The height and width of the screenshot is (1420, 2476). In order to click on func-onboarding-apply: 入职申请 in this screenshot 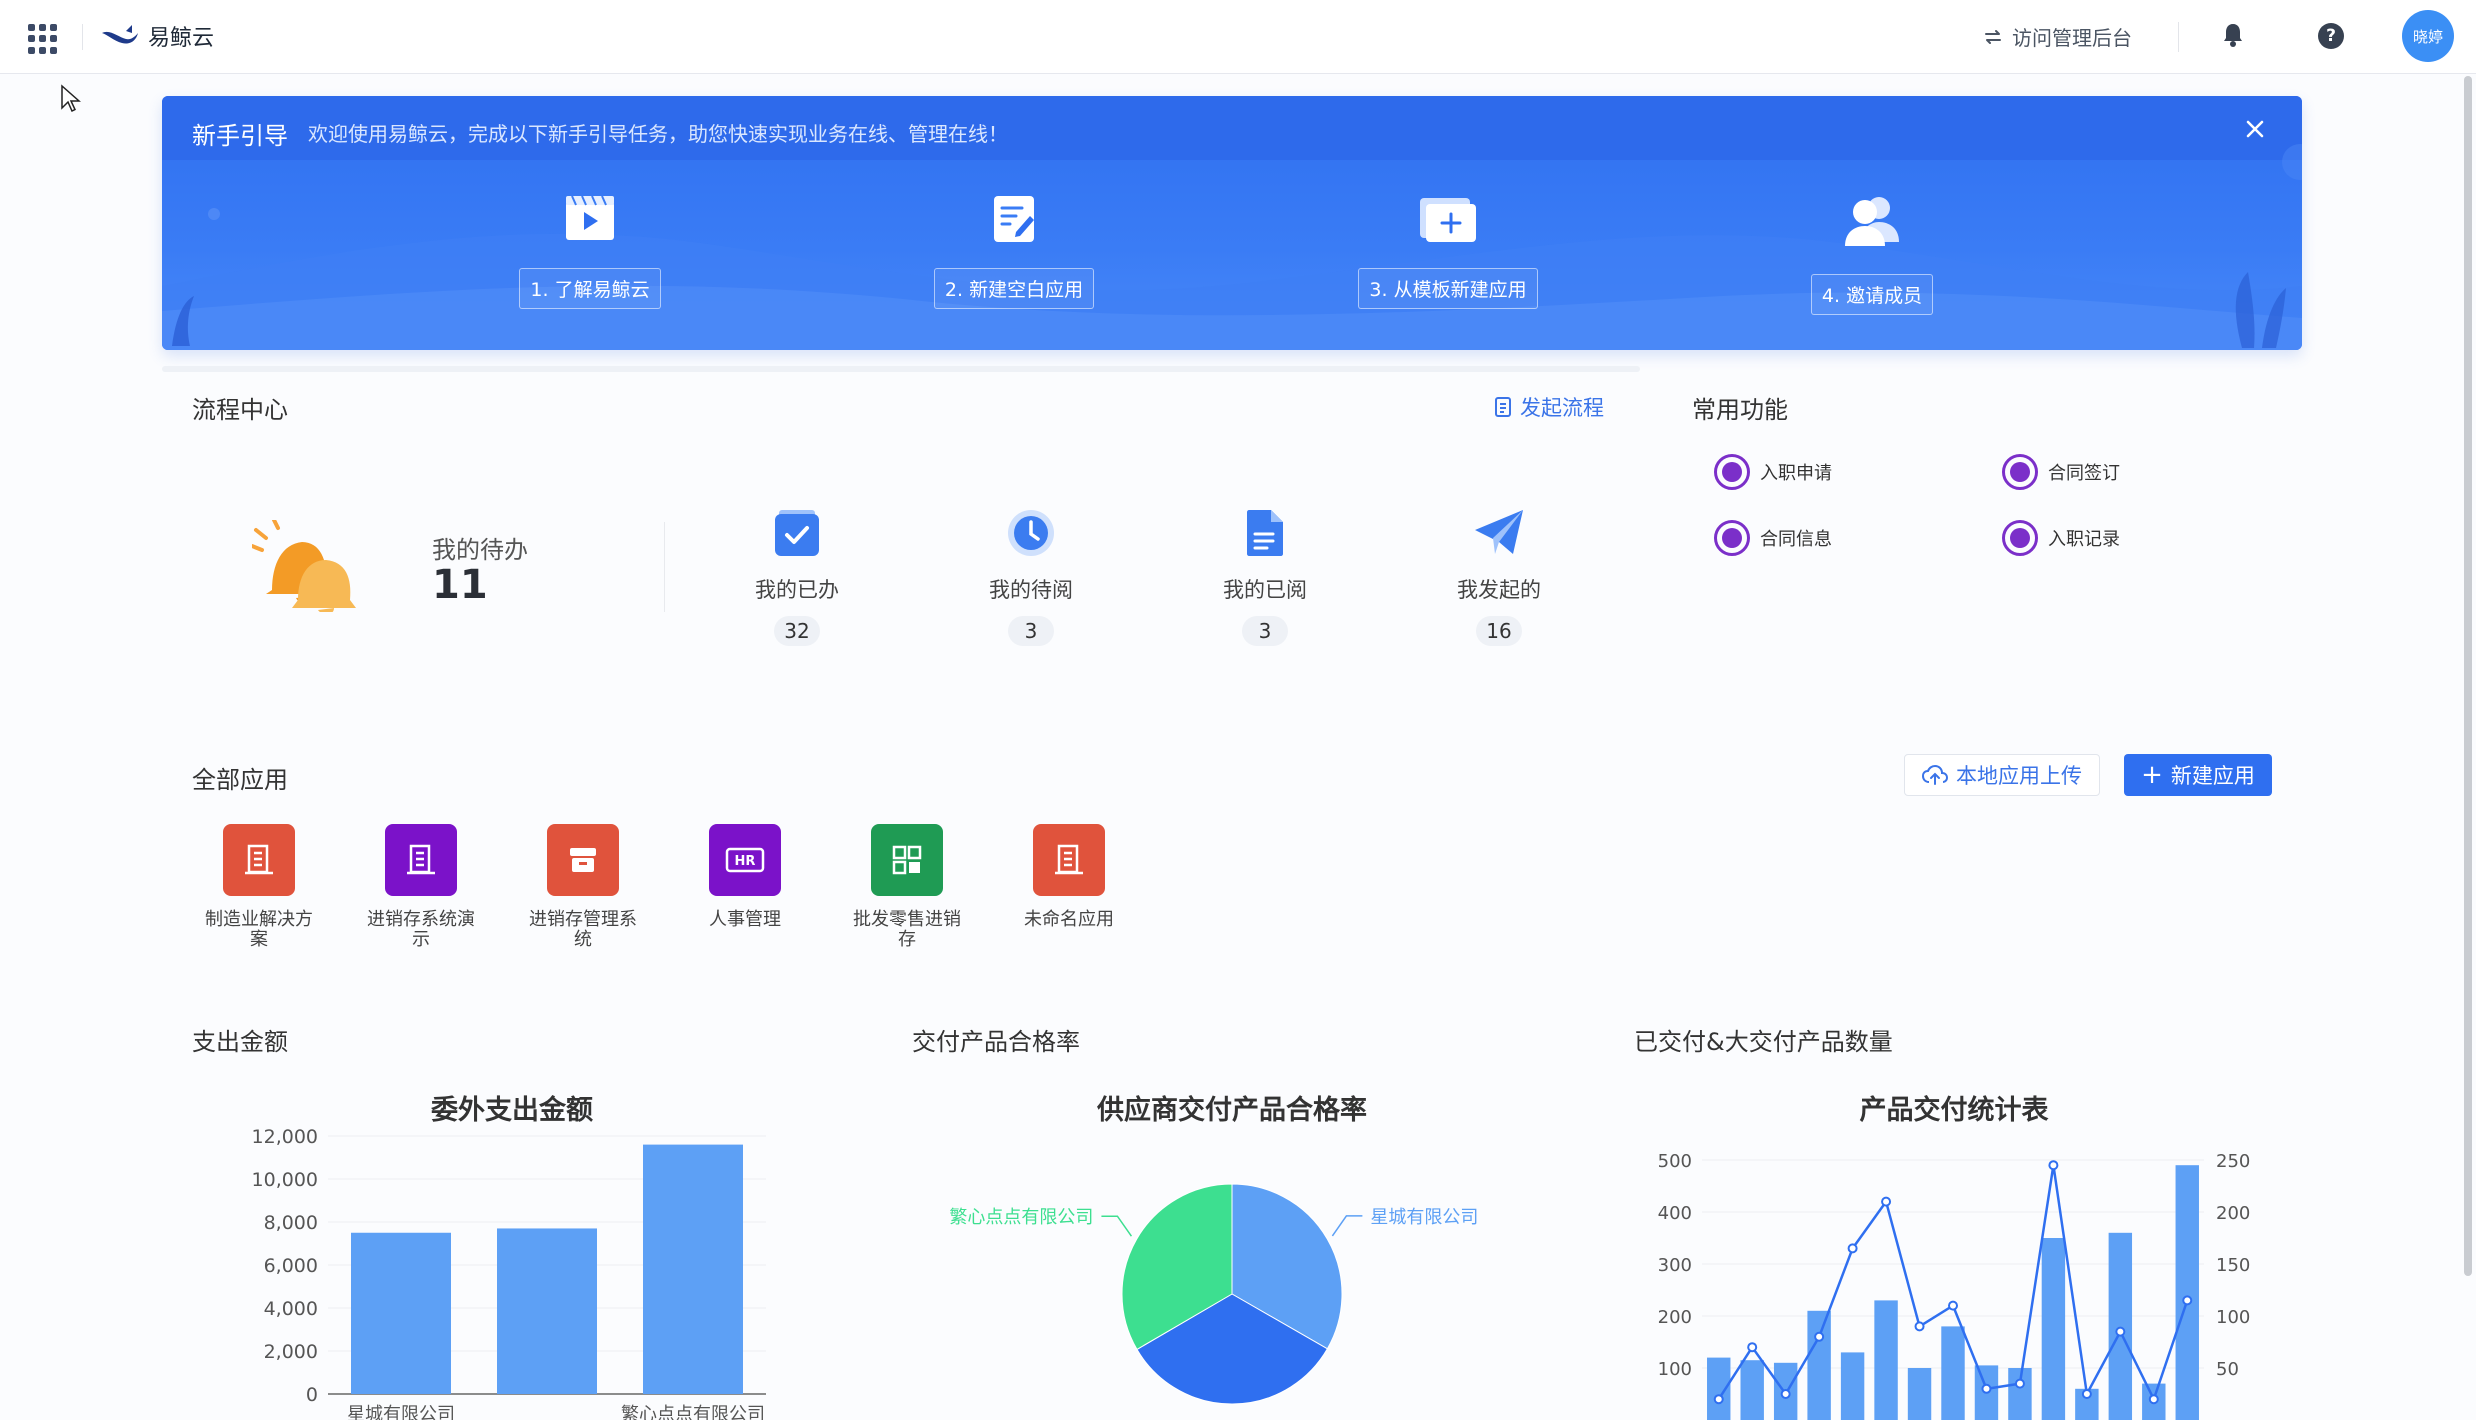, I will do `click(1773, 472)`.